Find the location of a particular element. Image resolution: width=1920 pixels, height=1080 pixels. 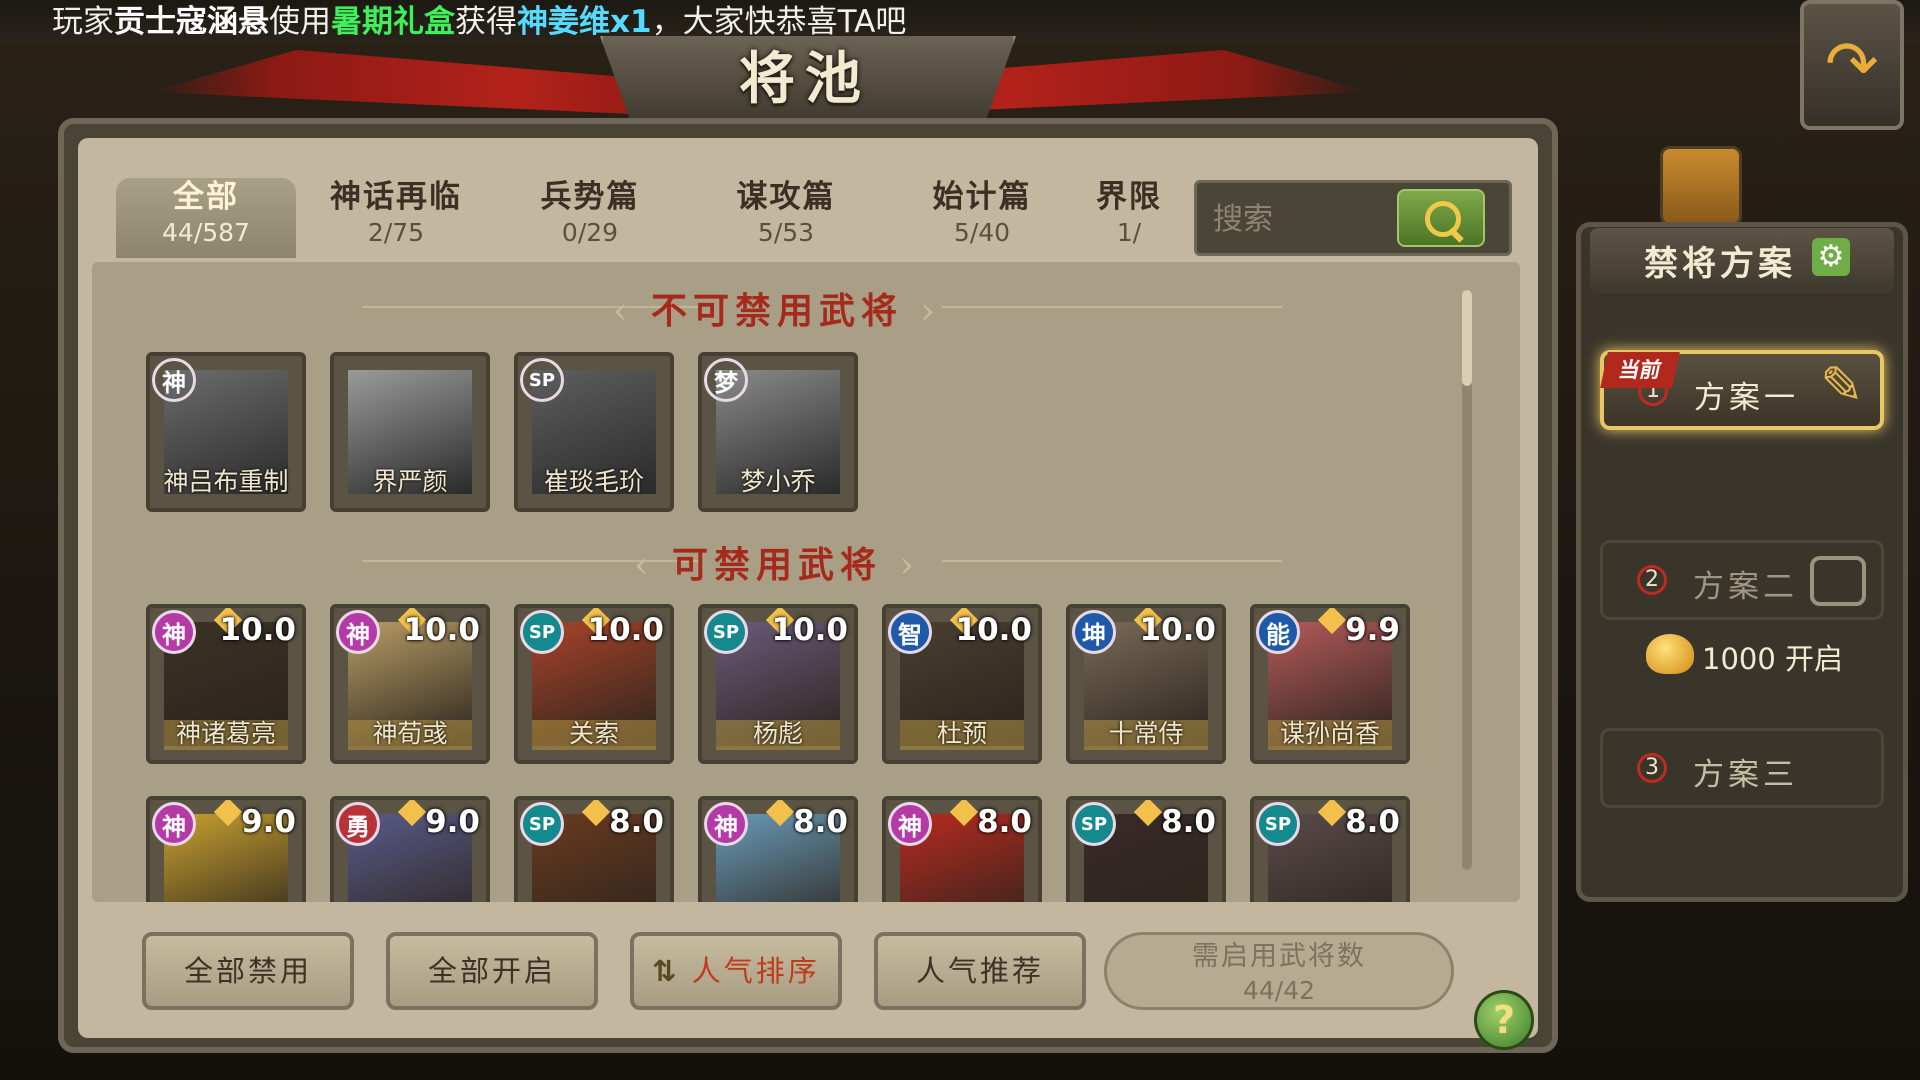

gear-icon: ⚙ is located at coordinates (1831, 257).